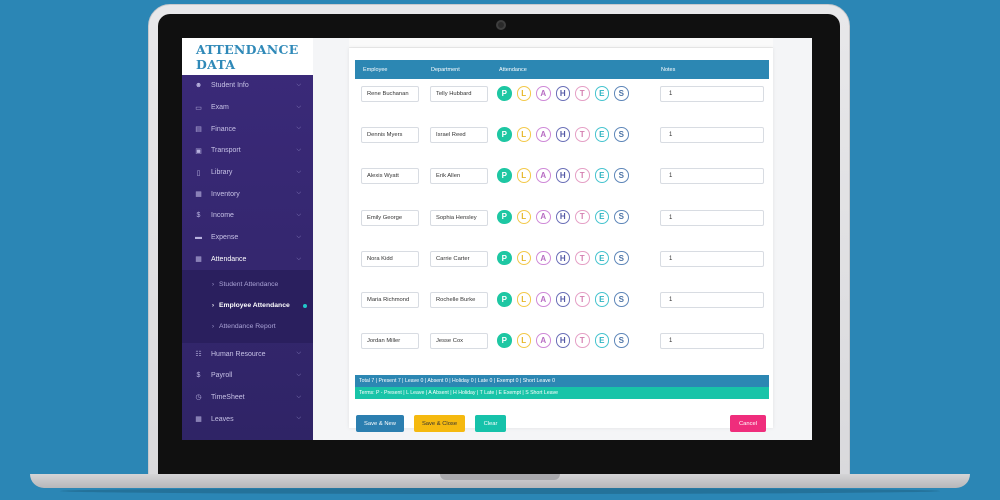  Describe the element at coordinates (247, 398) in the screenshot. I see `sidebar-item-timesheet: ◷ TimeSheet ⌵` at that location.